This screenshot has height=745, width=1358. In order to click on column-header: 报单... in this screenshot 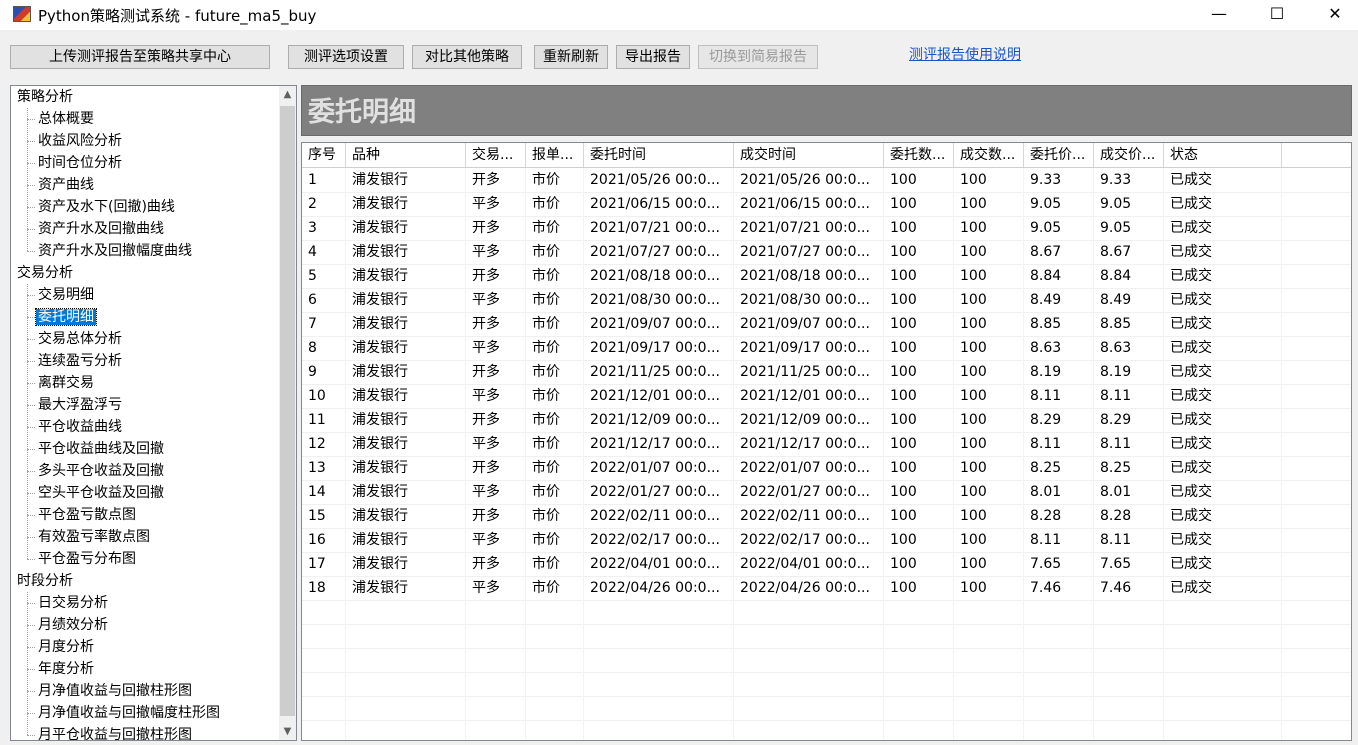, I will do `click(555, 155)`.